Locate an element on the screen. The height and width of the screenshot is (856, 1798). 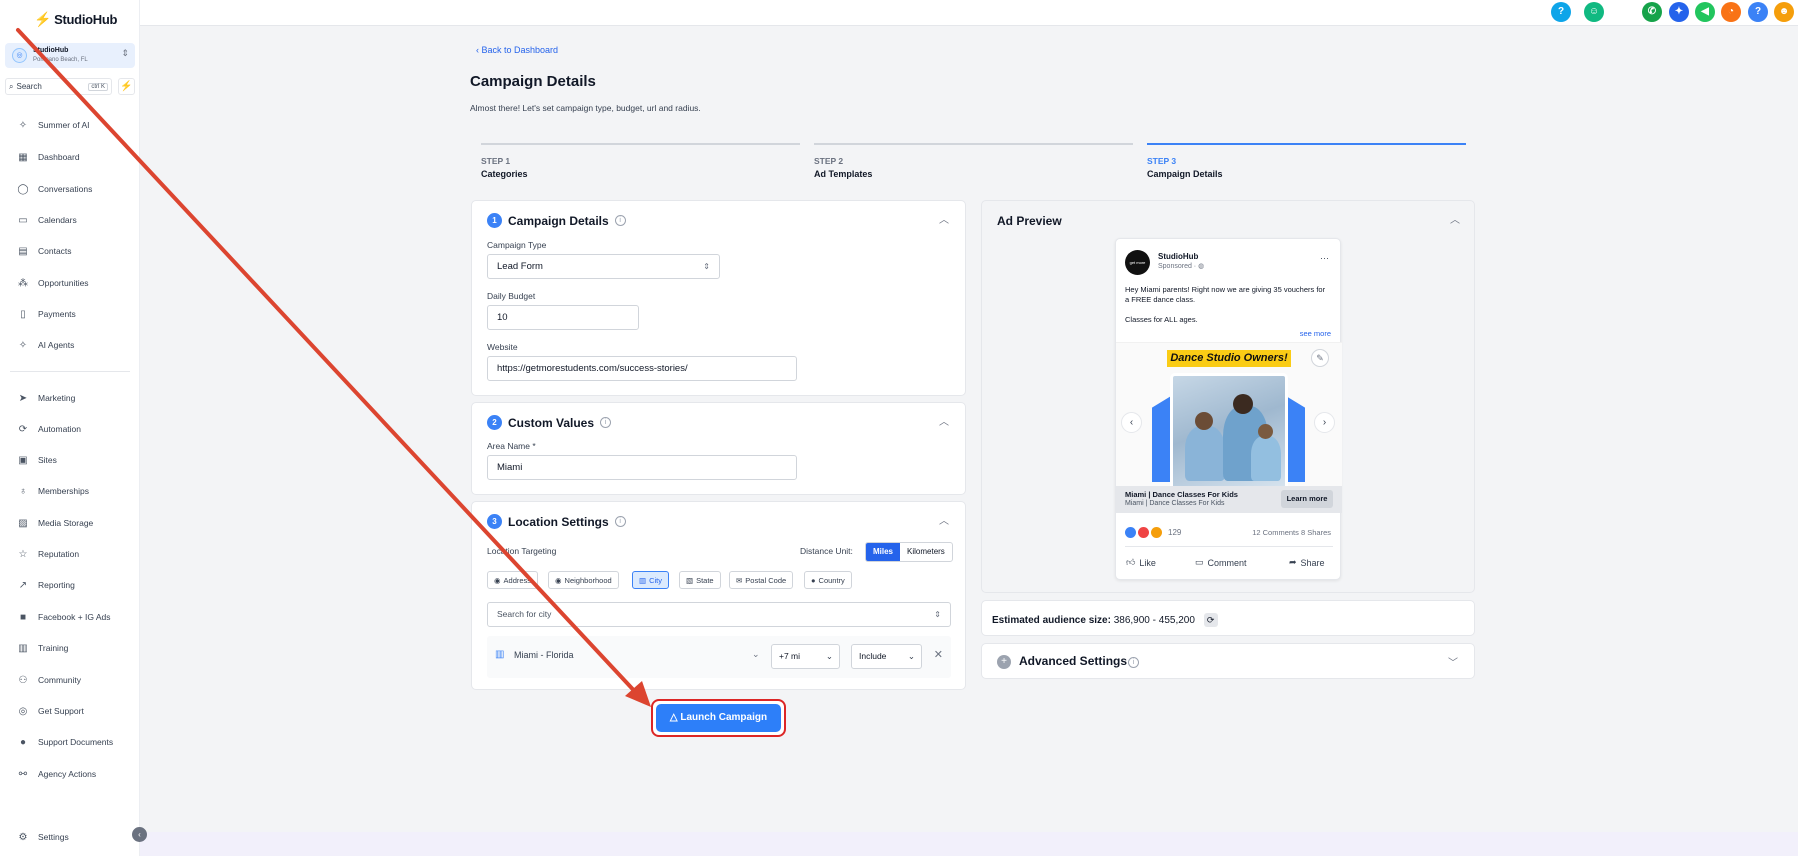
kilometers-option: Kilometers is located at coordinates (926, 552).